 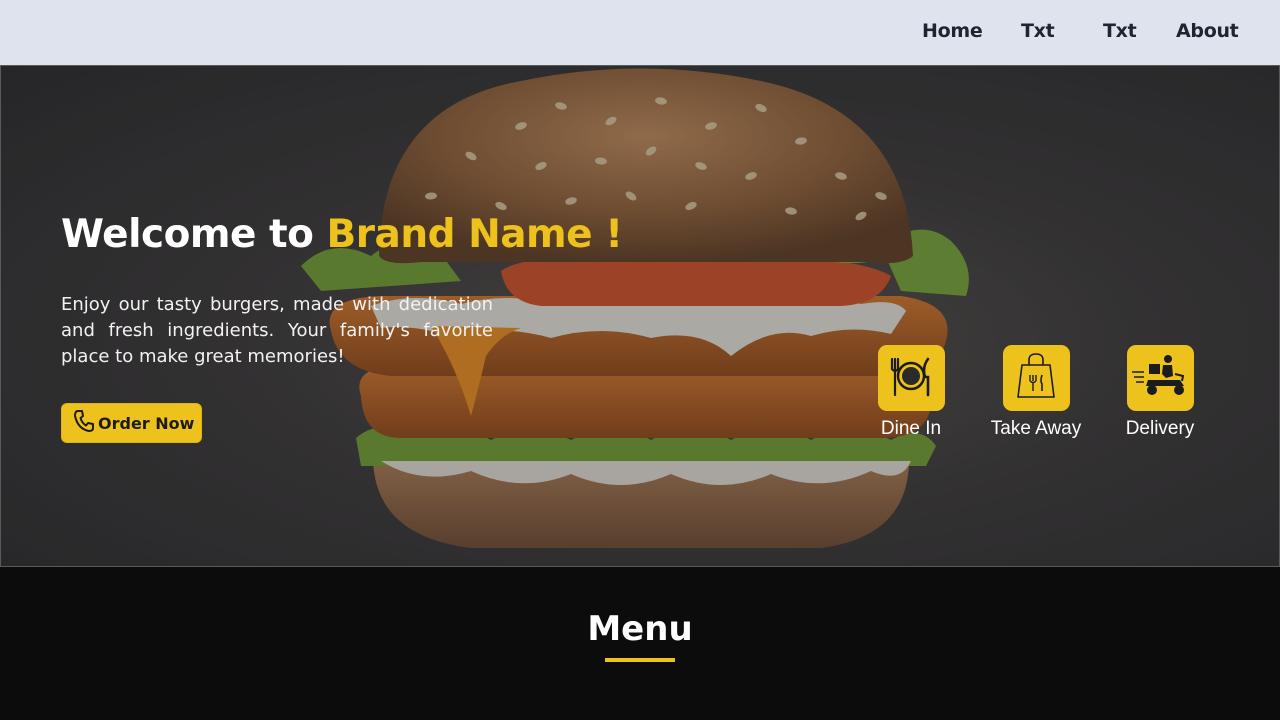 I want to click on service-dine-in: Dine In, so click(x=911, y=392).